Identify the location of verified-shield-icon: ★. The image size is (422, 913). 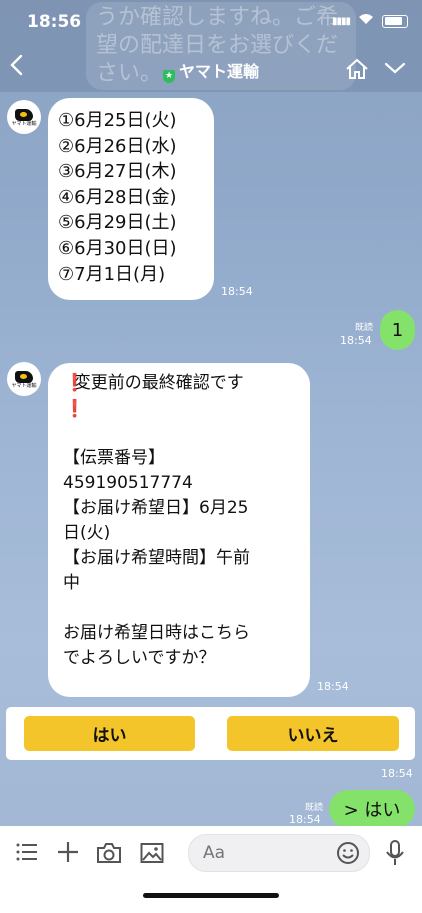
(168, 76).